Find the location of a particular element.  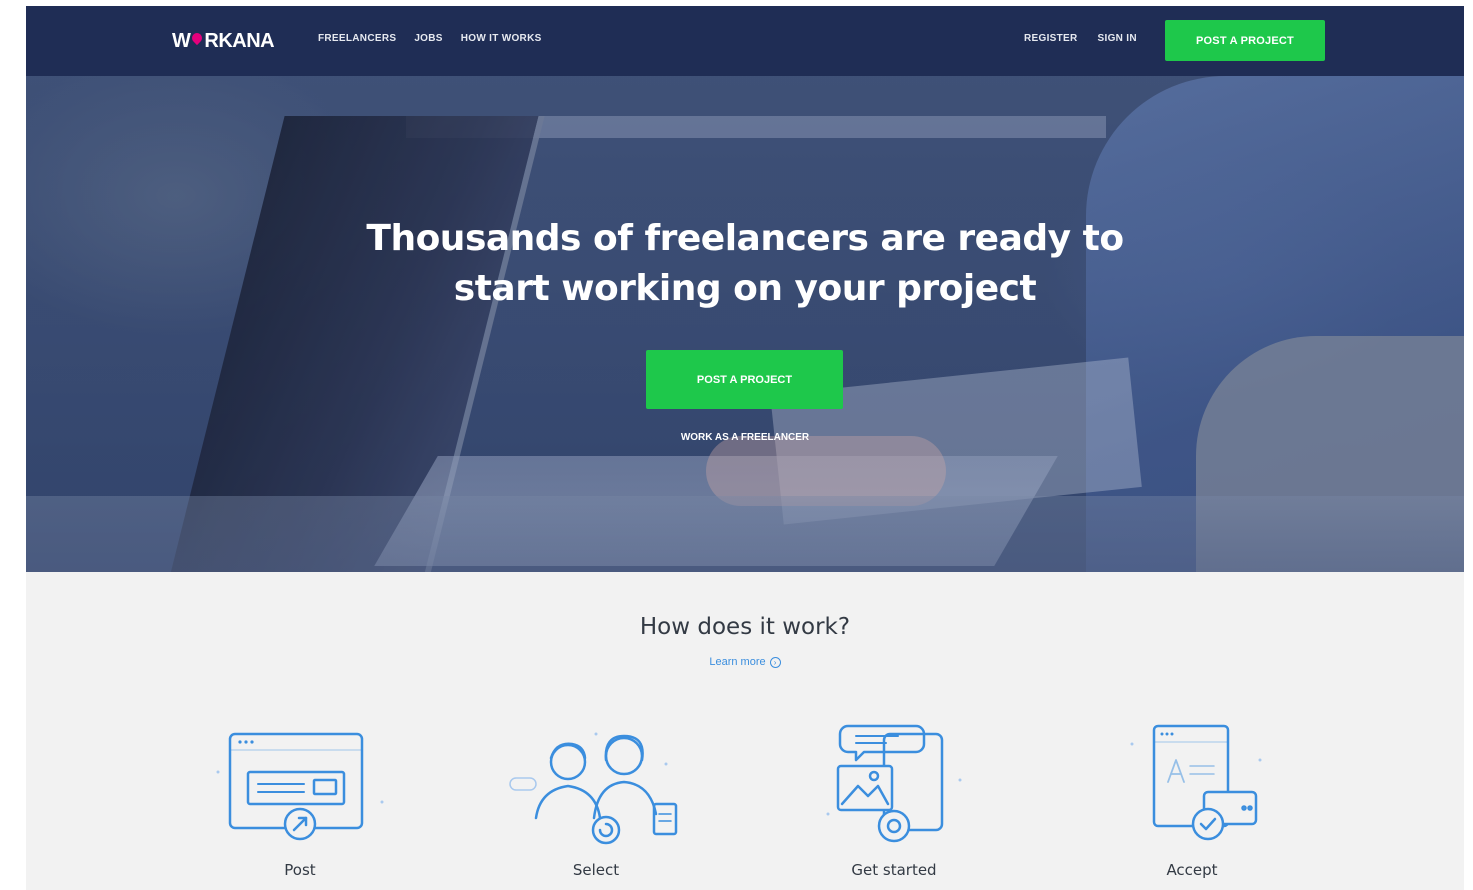

hero-title-line-1: Thousands of freelancers are ready to is located at coordinates (745, 238).